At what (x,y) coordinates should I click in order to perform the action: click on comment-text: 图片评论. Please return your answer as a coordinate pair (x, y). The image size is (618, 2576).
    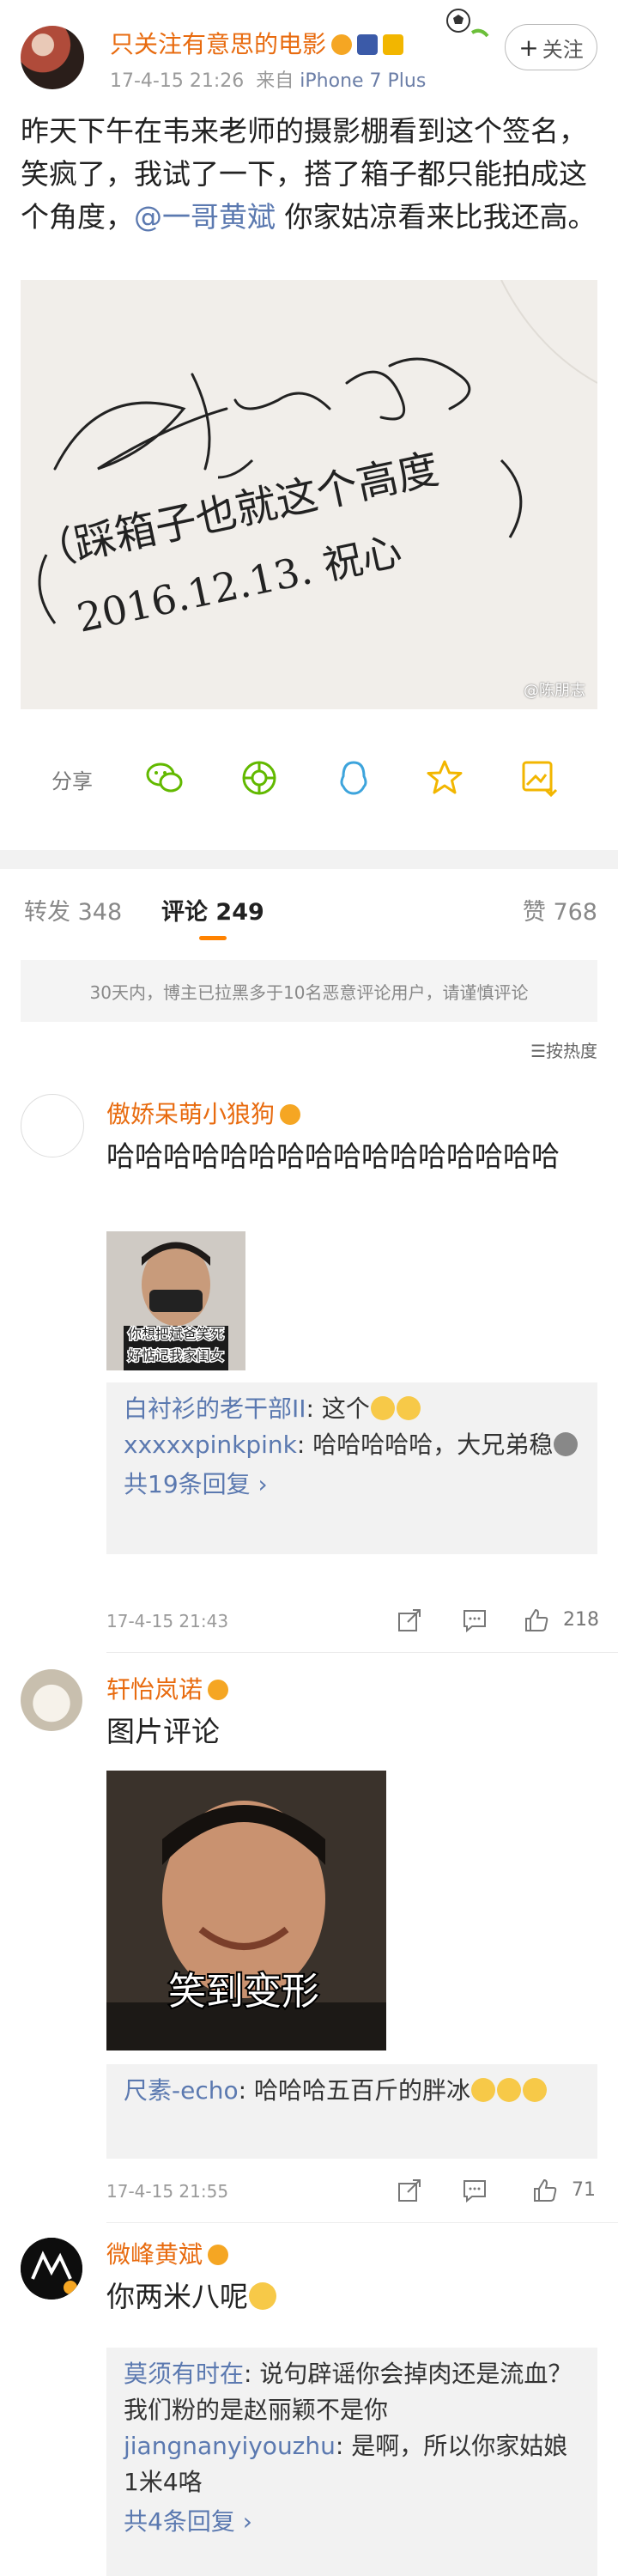
    Looking at the image, I should click on (163, 1731).